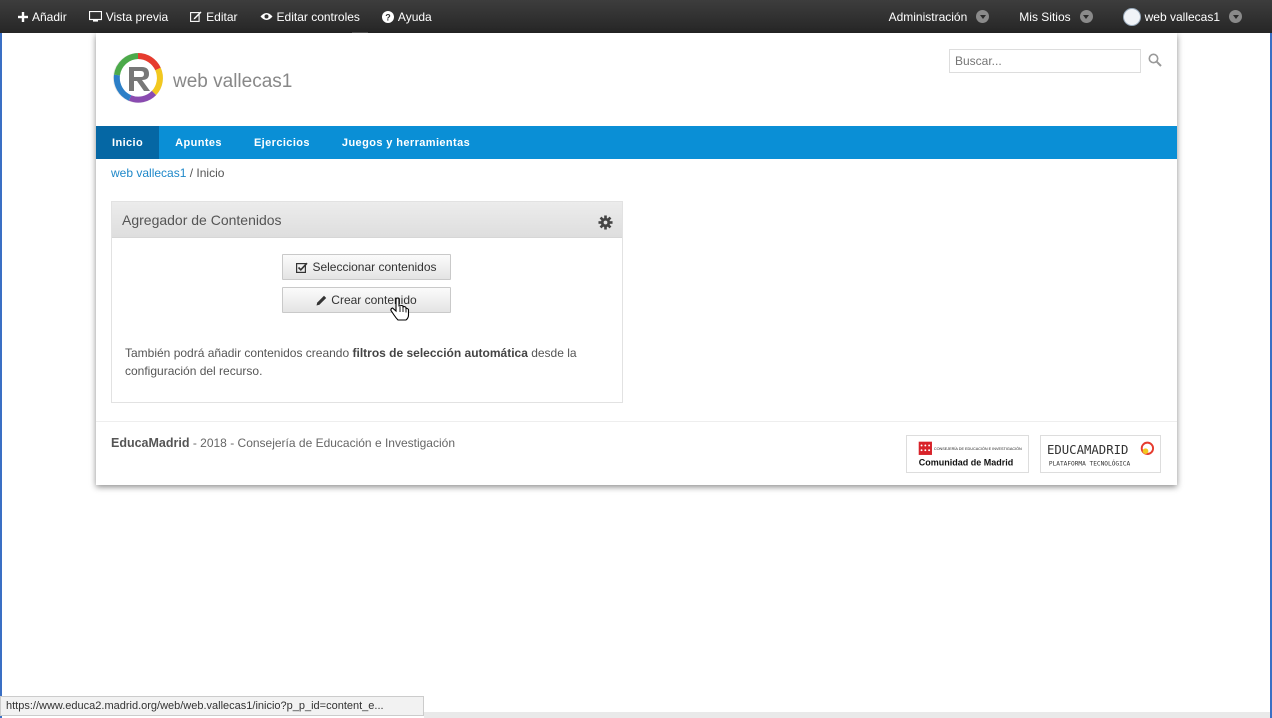 This screenshot has width=1272, height=718. I want to click on help-button: ? Ayuda, so click(406, 16).